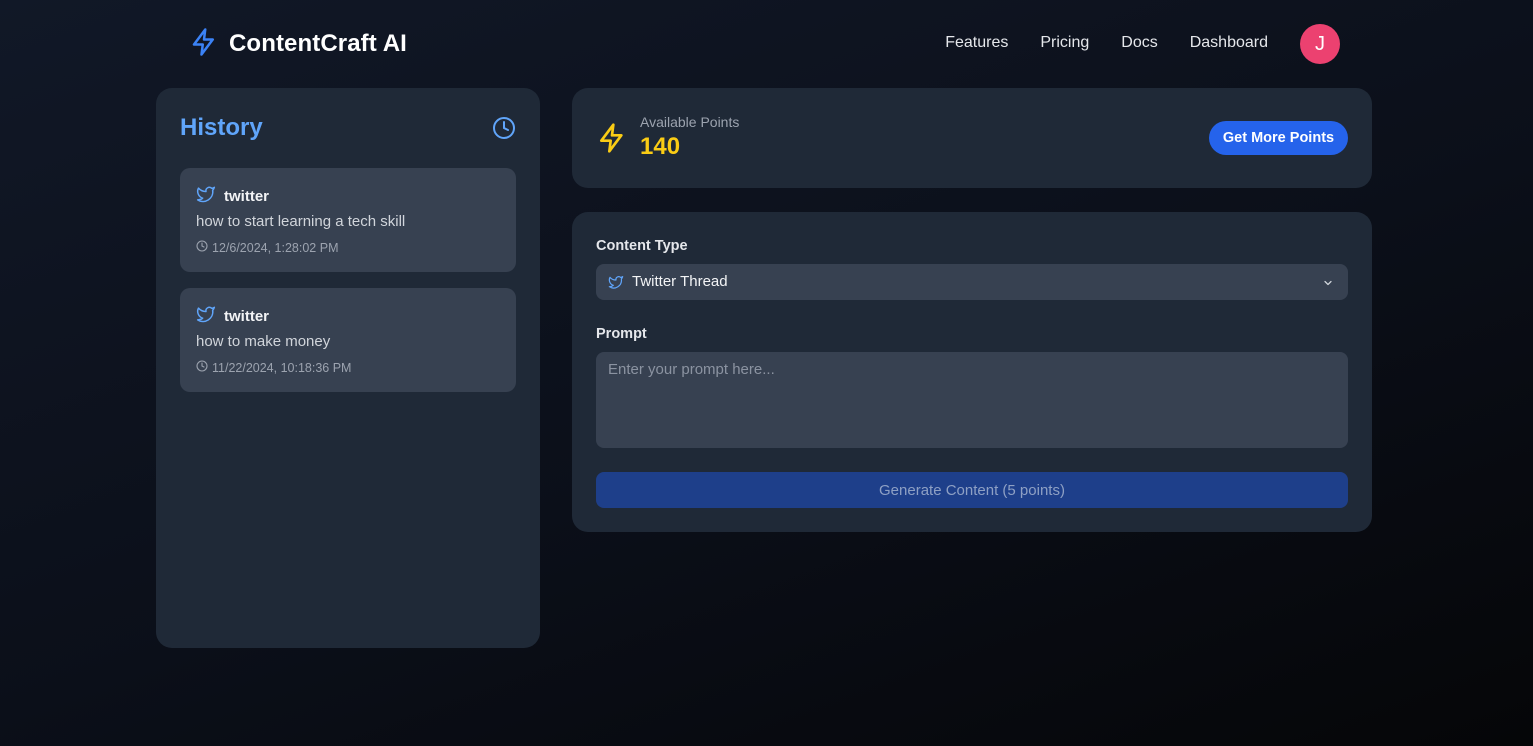  What do you see at coordinates (680, 281) in the screenshot?
I see `content-type-value: Twitter Thread` at bounding box center [680, 281].